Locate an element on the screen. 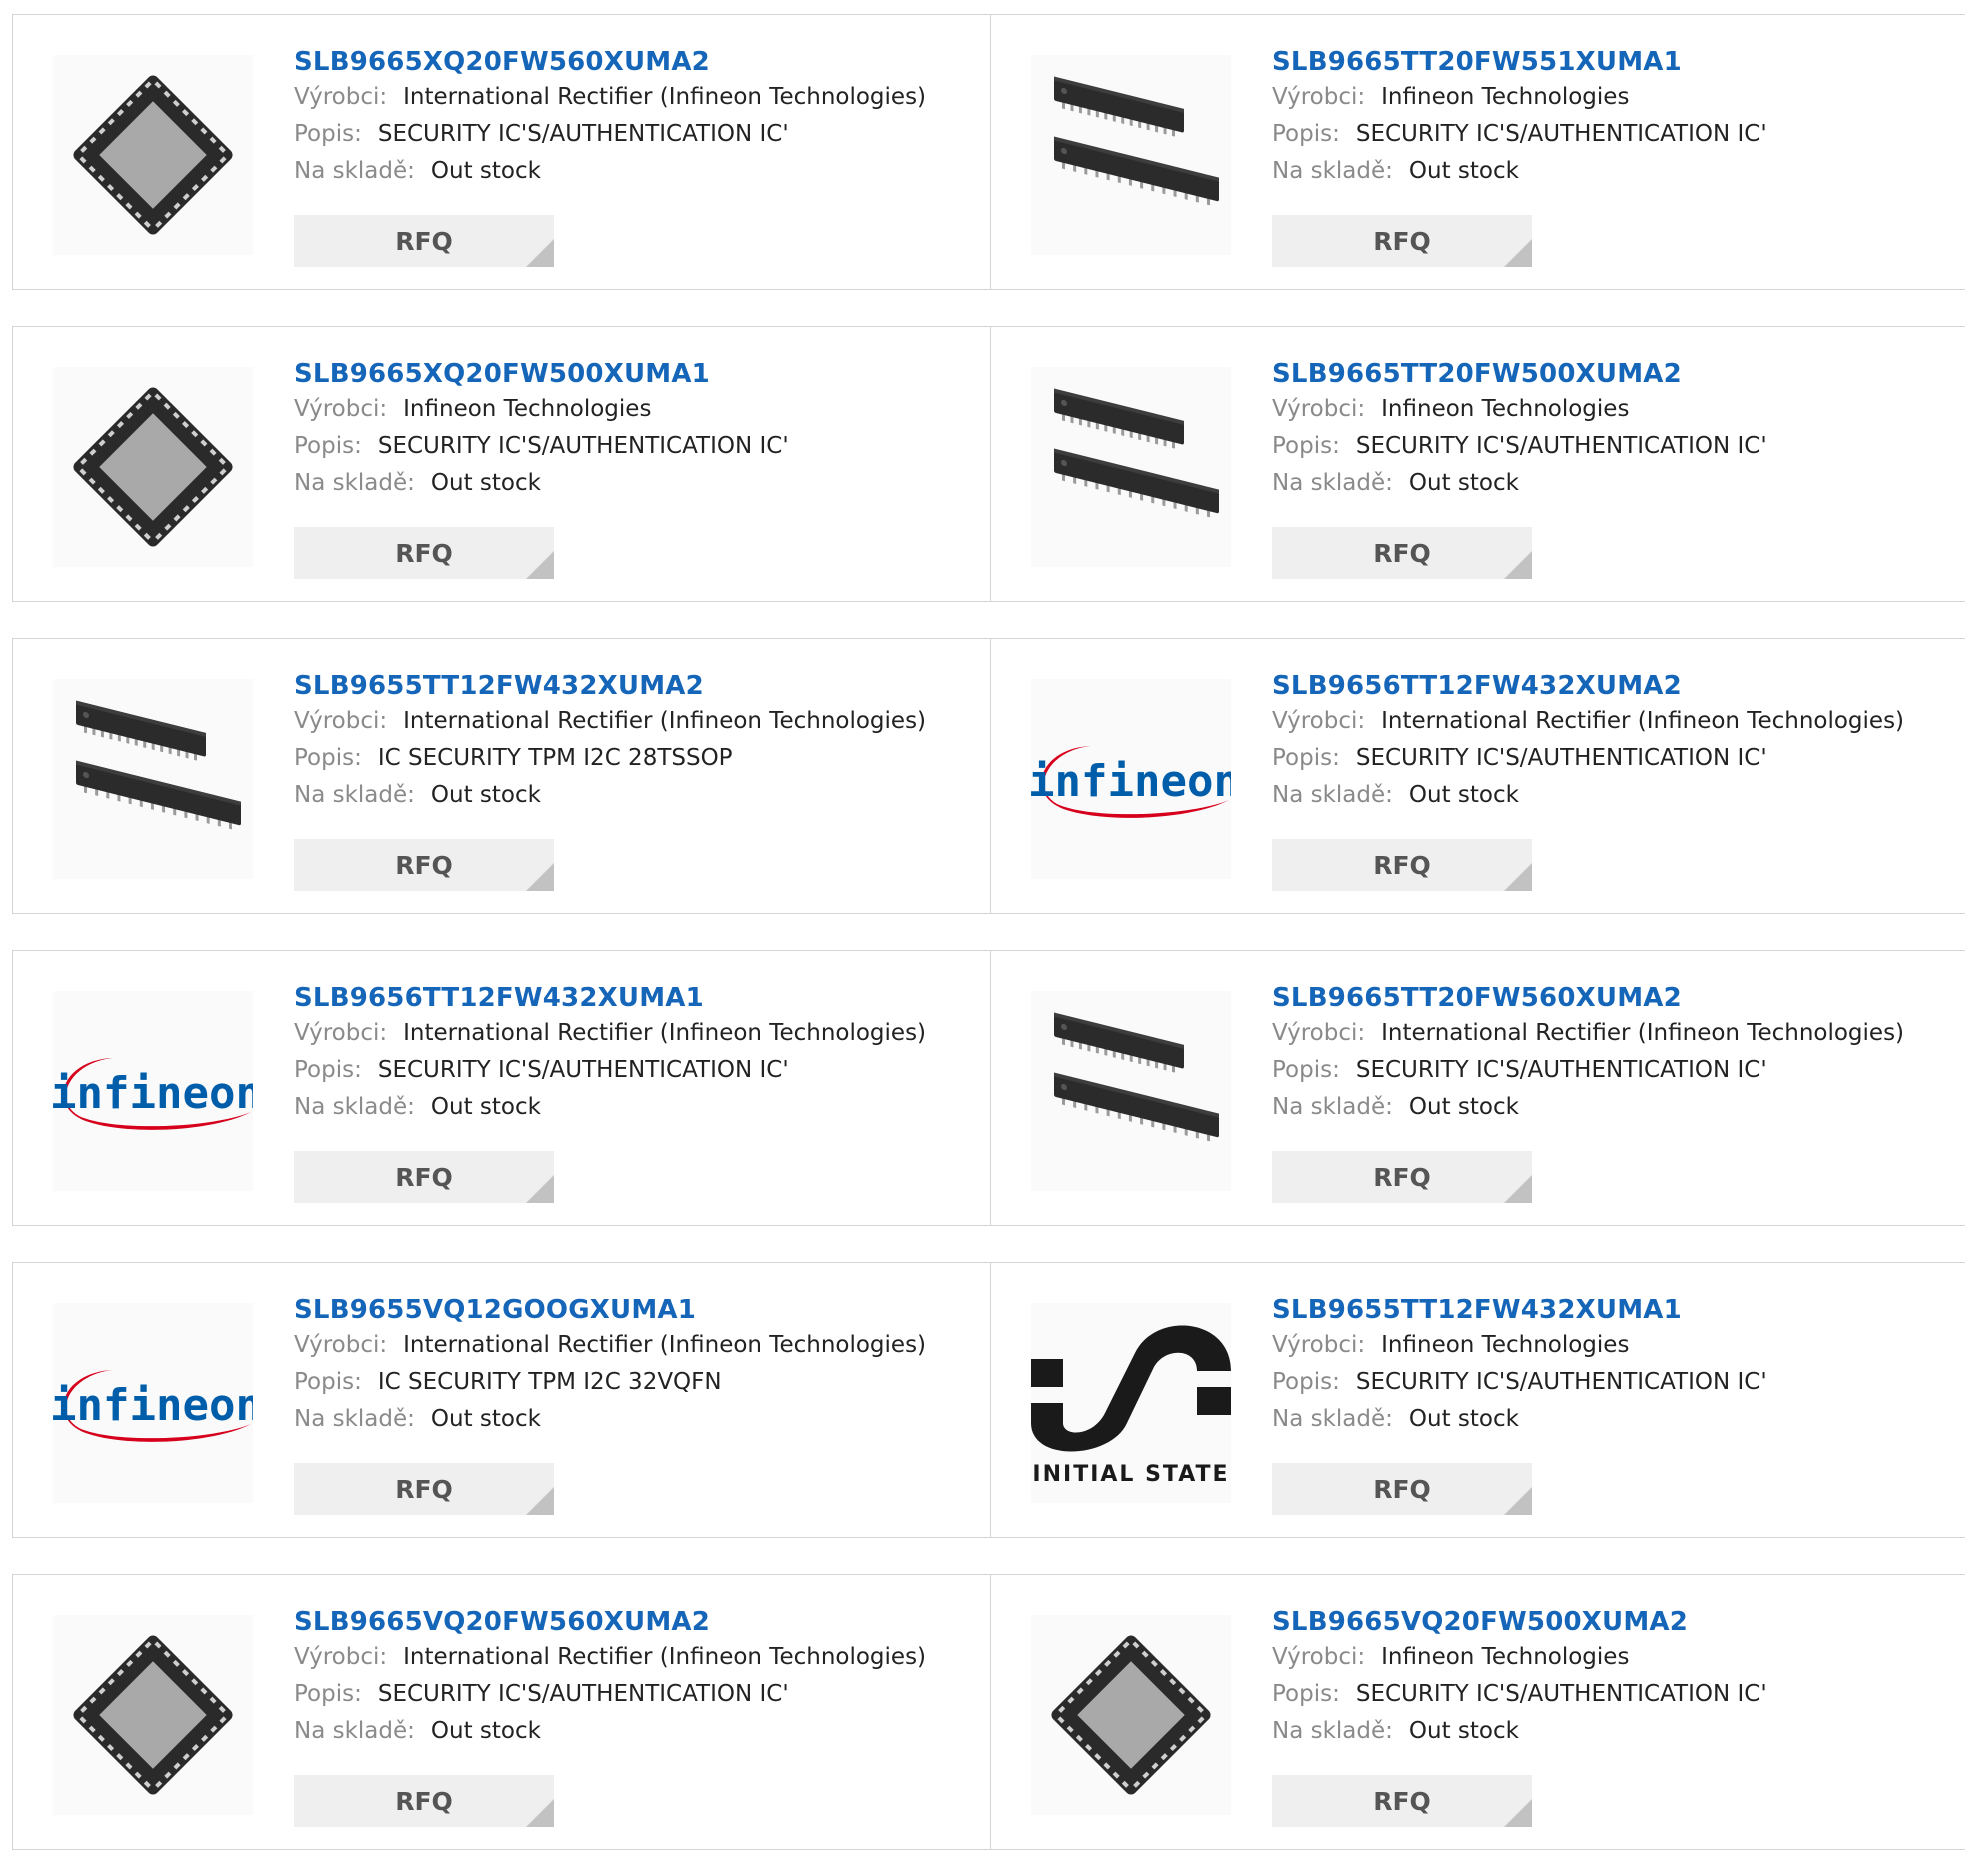 The height and width of the screenshot is (1850, 1965). initial-state-logo: INITIAL STATE is located at coordinates (1131, 1406).